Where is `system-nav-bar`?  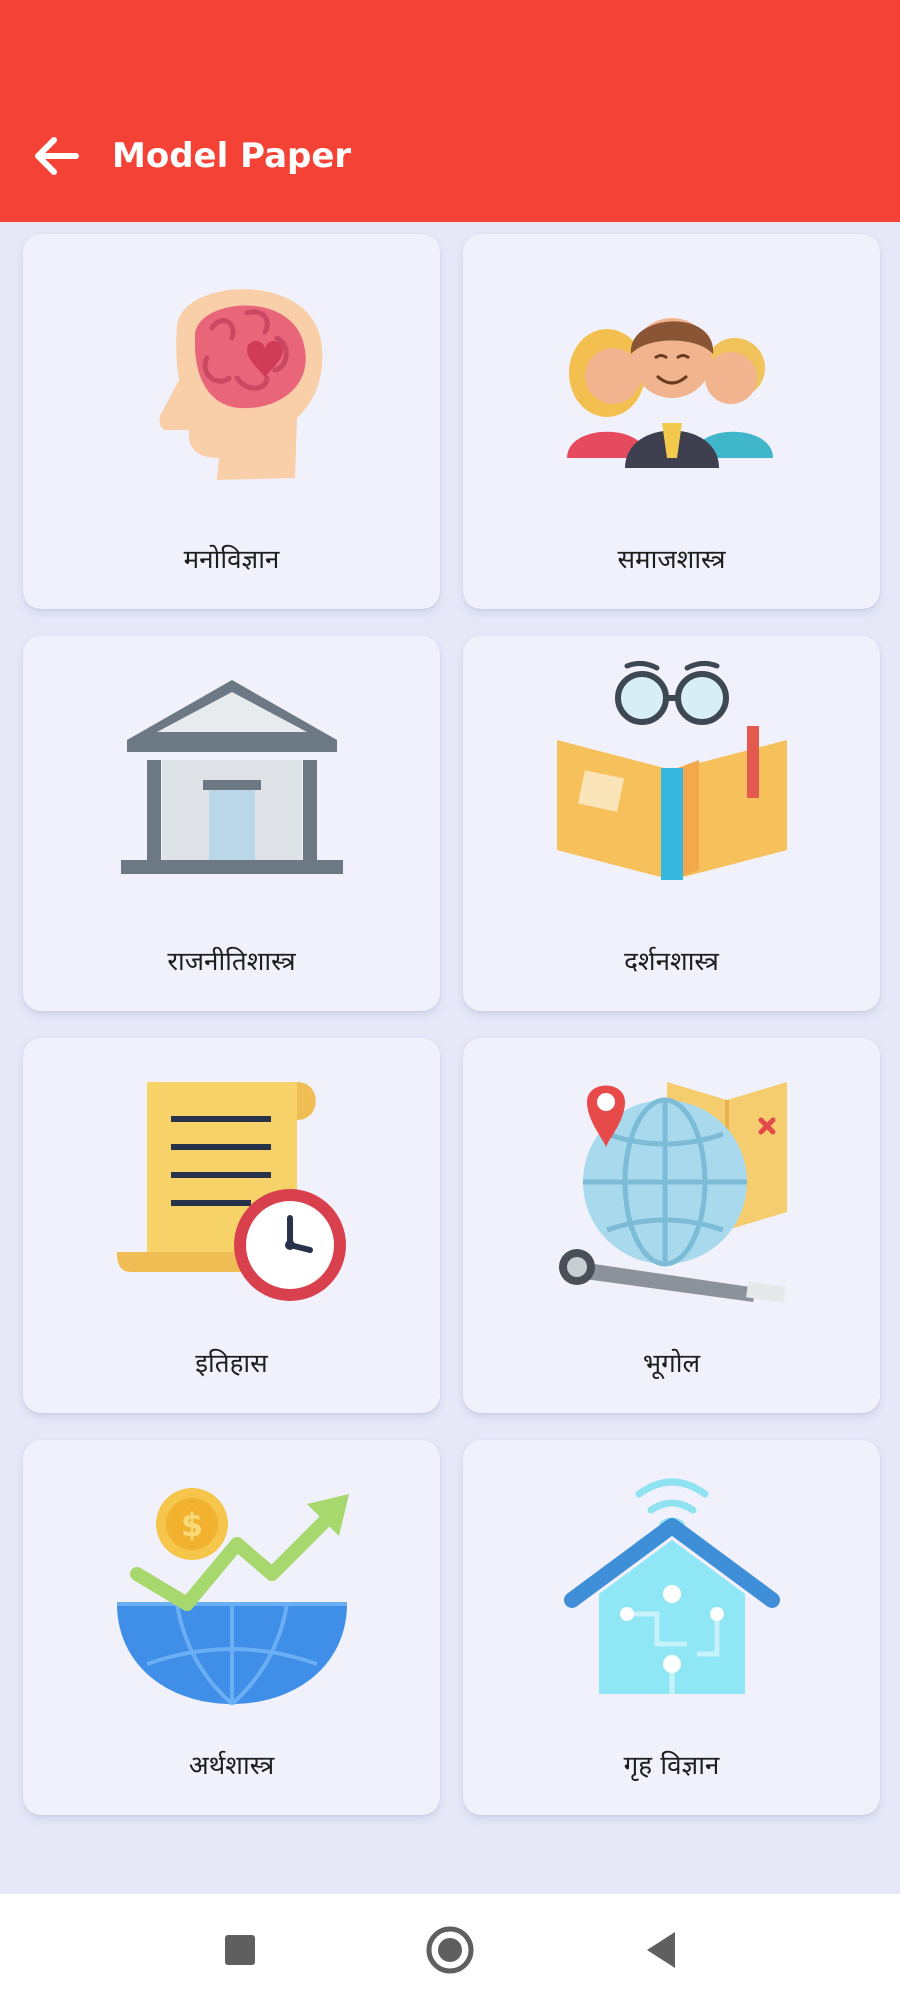
system-nav-bar is located at coordinates (450, 1948).